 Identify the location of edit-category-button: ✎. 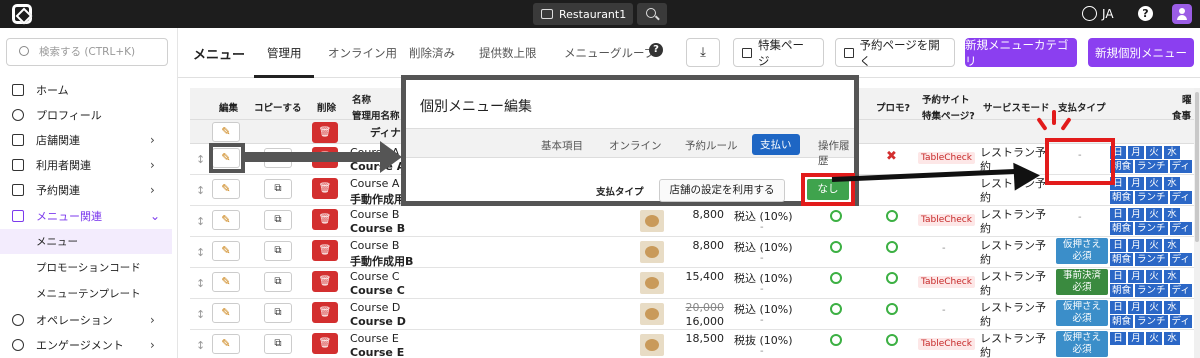
(226, 132).